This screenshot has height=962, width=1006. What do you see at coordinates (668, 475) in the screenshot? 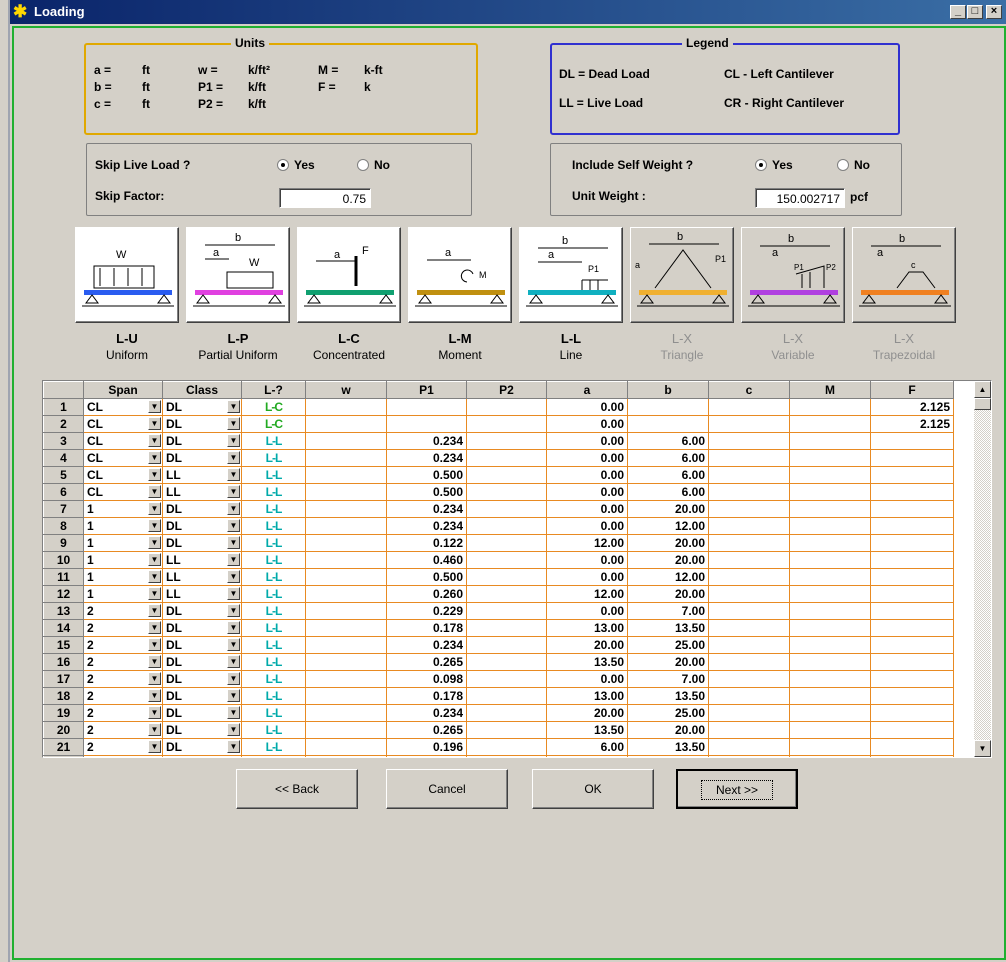
I see `grid-cell: 6.00` at bounding box center [668, 475].